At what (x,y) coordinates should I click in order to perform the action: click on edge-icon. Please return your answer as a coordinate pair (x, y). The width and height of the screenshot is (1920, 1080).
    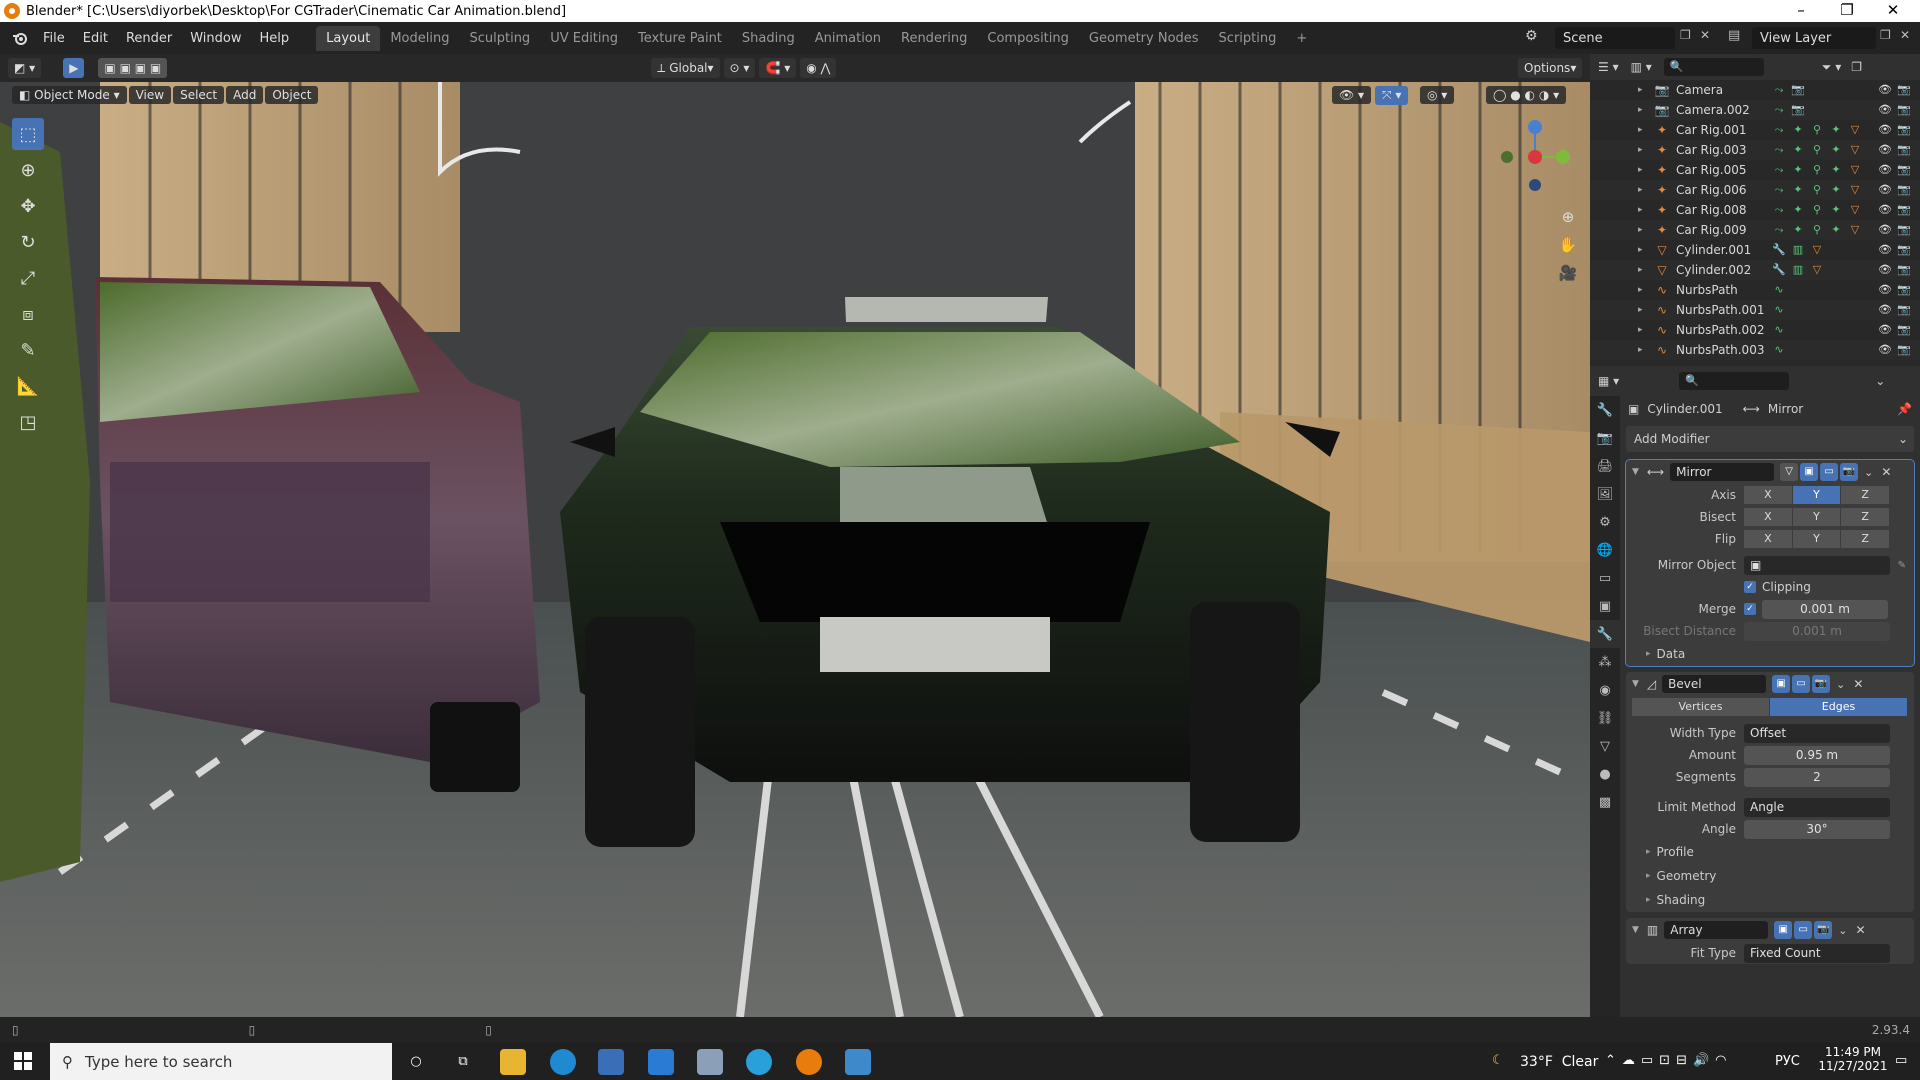
    Looking at the image, I should click on (563, 1062).